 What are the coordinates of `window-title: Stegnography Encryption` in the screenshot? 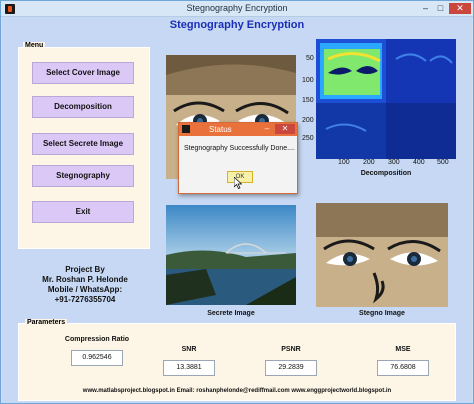 It's located at (237, 8).